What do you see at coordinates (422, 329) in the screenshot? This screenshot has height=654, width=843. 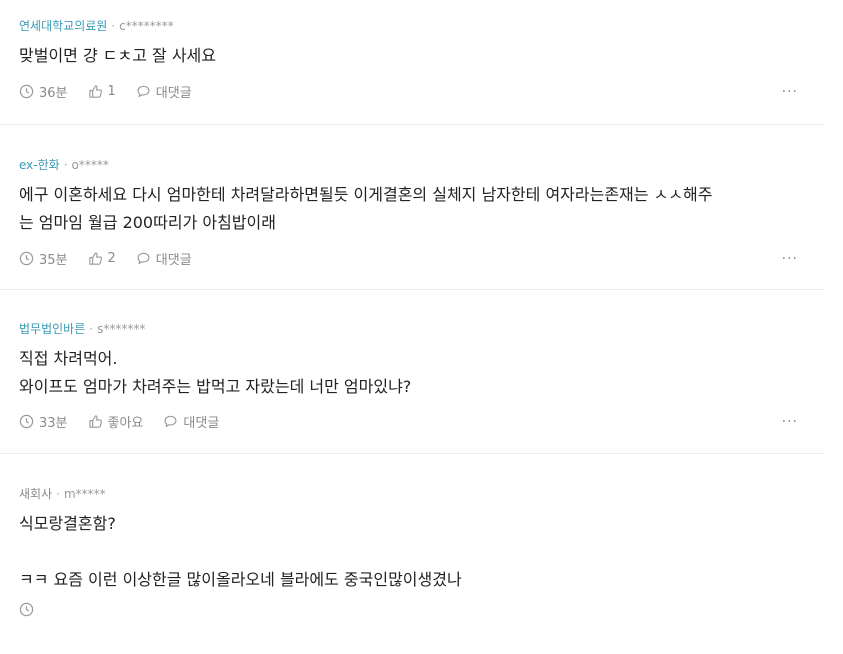 I see `comment-meta: 법무법인바른 · s*******` at bounding box center [422, 329].